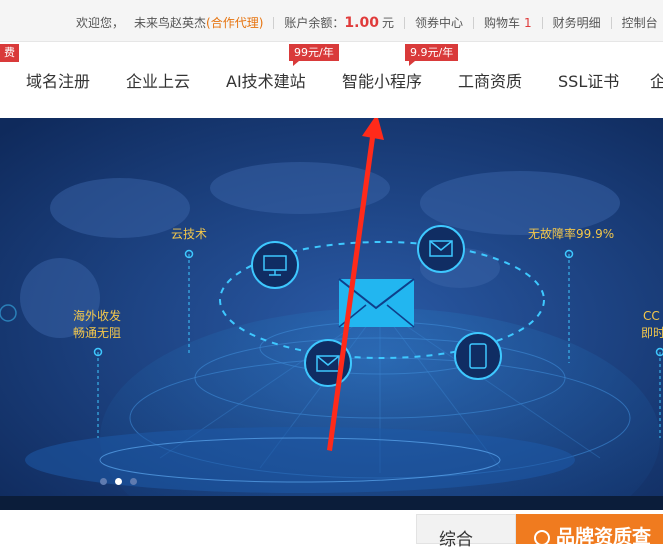 The image size is (663, 550). Describe the element at coordinates (189, 234) in the screenshot. I see `label-cloud-tech: 云技术` at that location.